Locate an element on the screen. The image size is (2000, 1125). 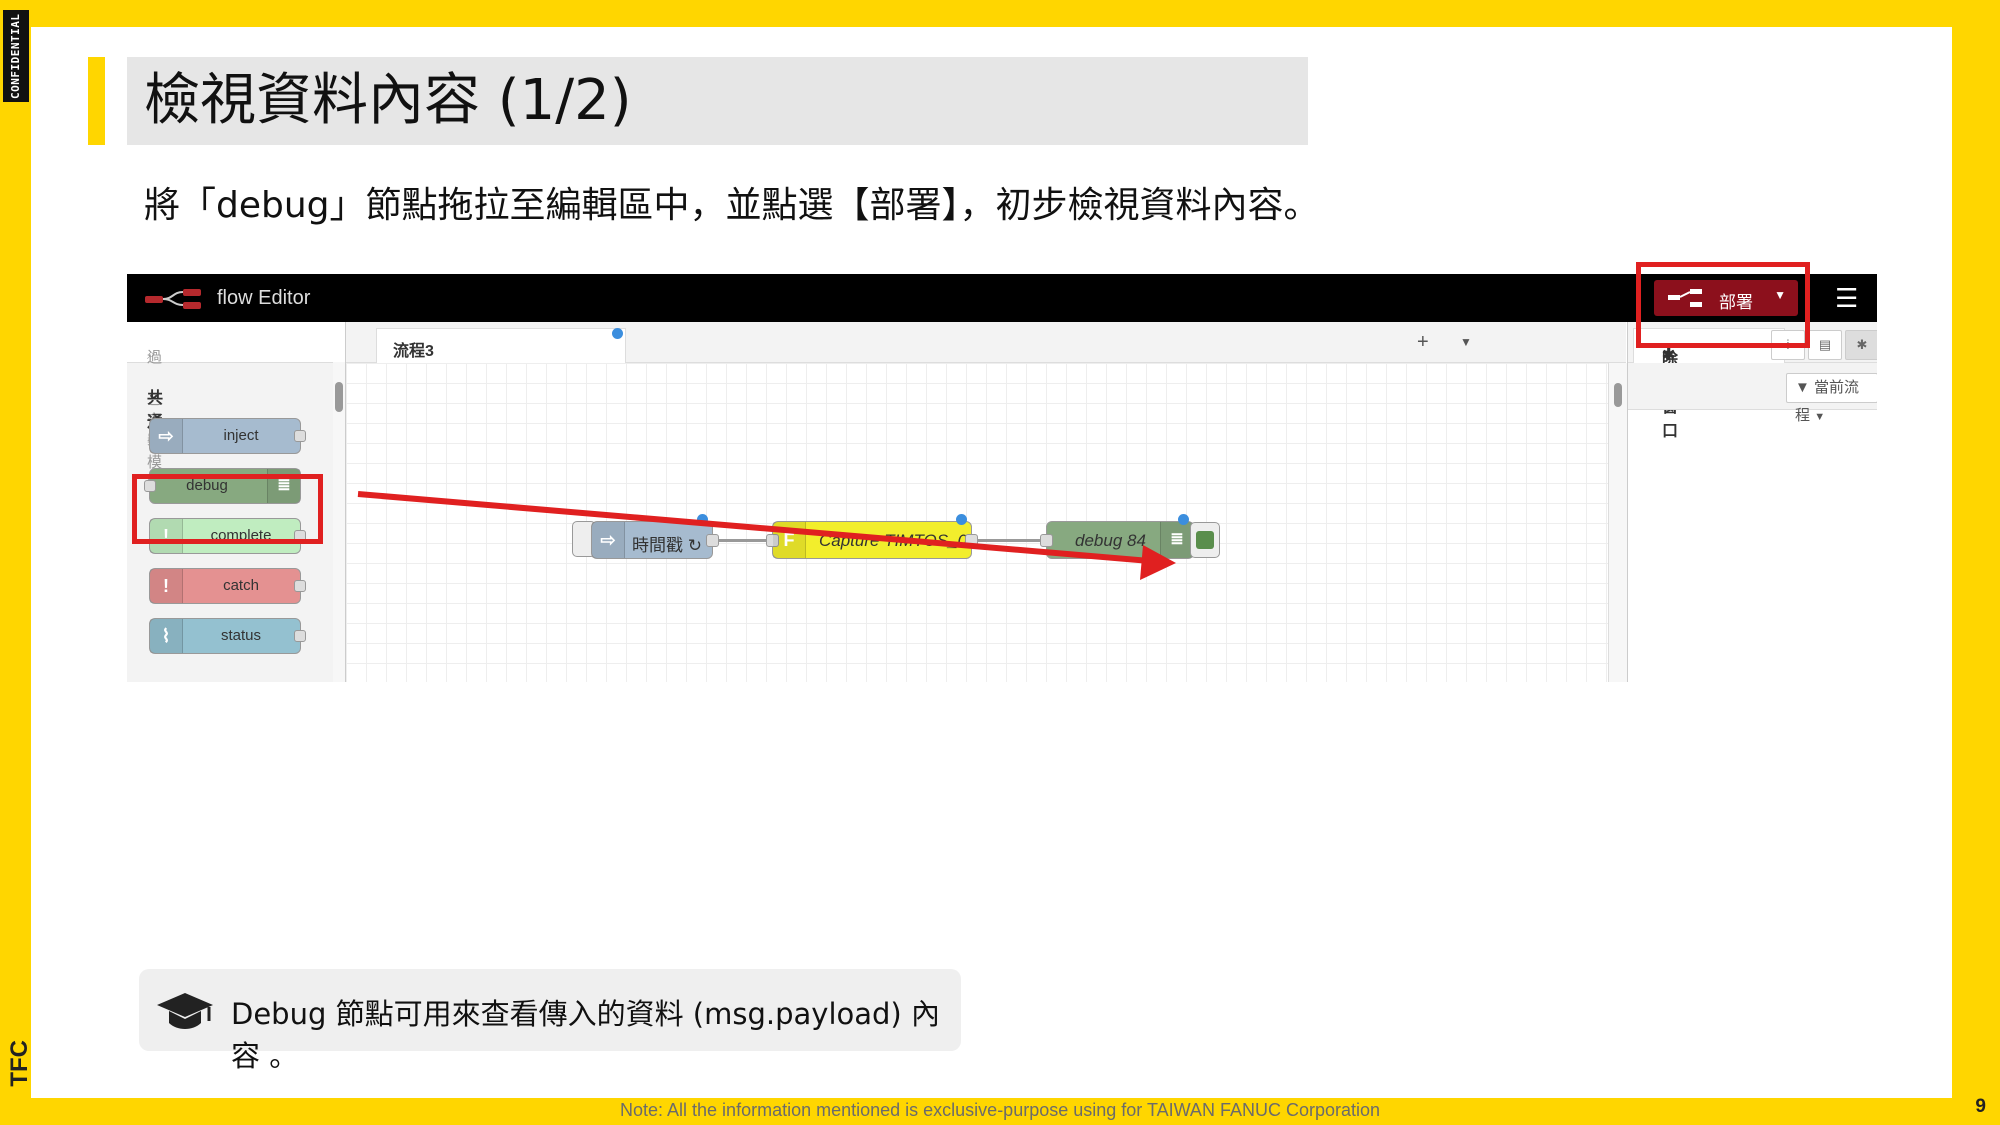
highlight-debug-node is located at coordinates (227, 509).